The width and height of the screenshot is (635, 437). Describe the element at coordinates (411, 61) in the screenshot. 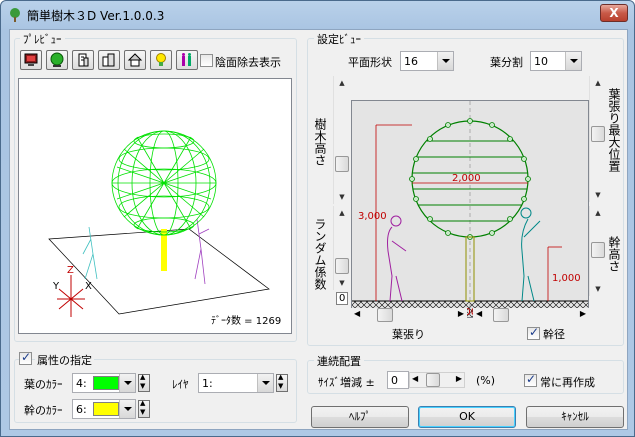

I see `plane-shape-value: 16` at that location.